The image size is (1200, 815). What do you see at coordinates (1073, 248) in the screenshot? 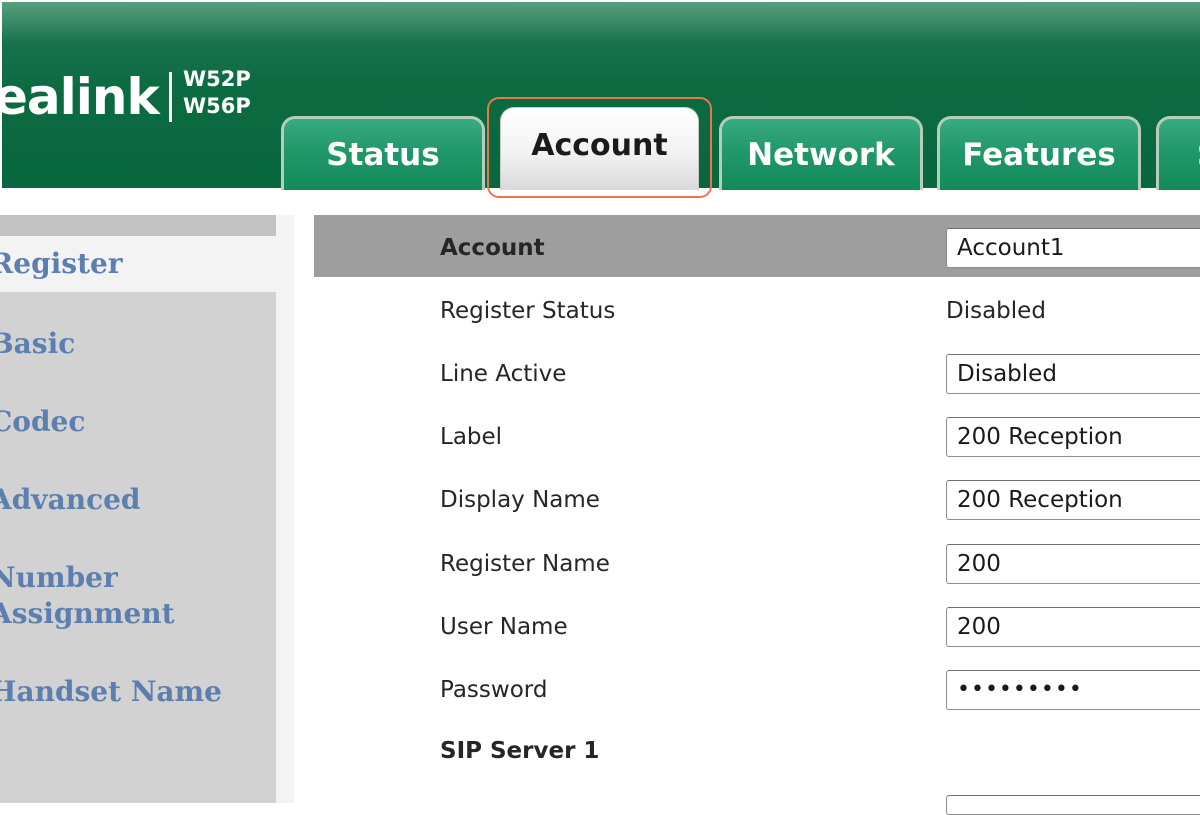
I see `account-select: Account1` at bounding box center [1073, 248].